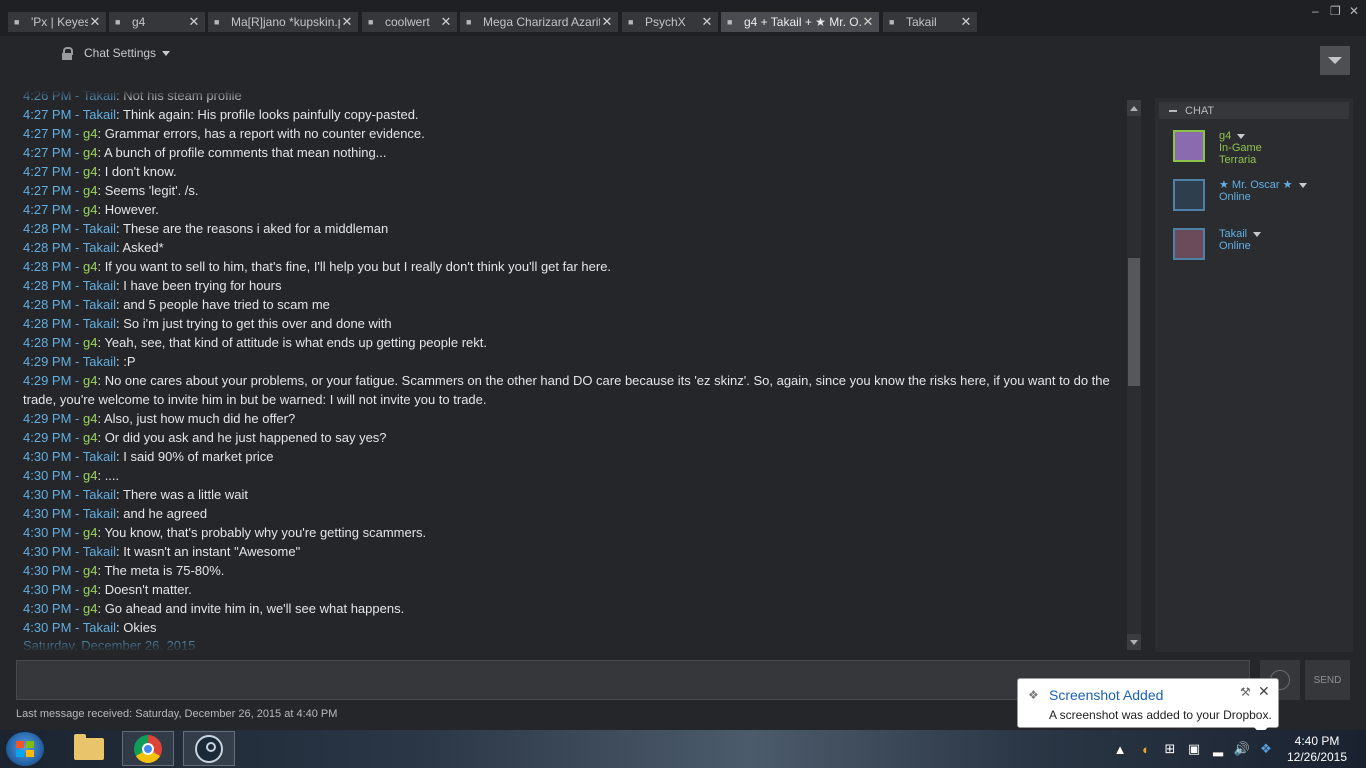  I want to click on member-name-row: g4, so click(1232, 136).